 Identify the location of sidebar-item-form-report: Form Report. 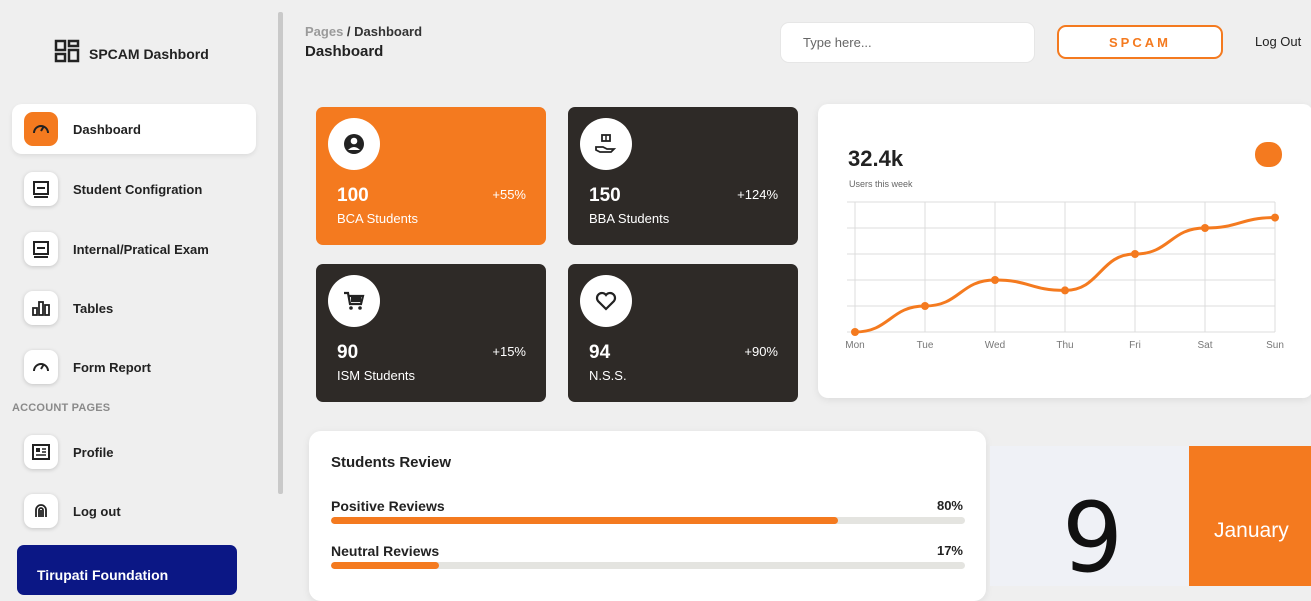
(134, 367).